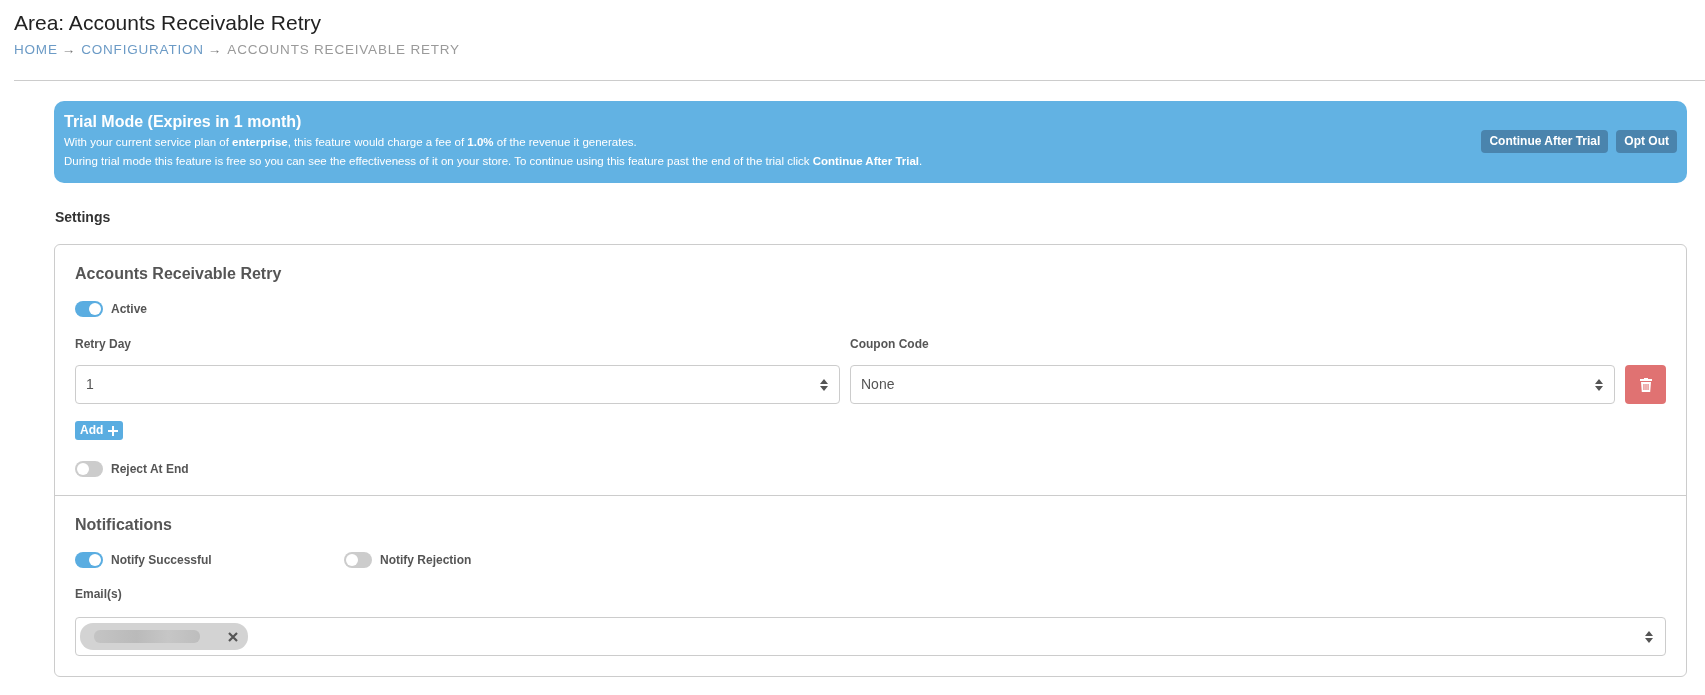  What do you see at coordinates (113, 430) in the screenshot?
I see `plus-icon` at bounding box center [113, 430].